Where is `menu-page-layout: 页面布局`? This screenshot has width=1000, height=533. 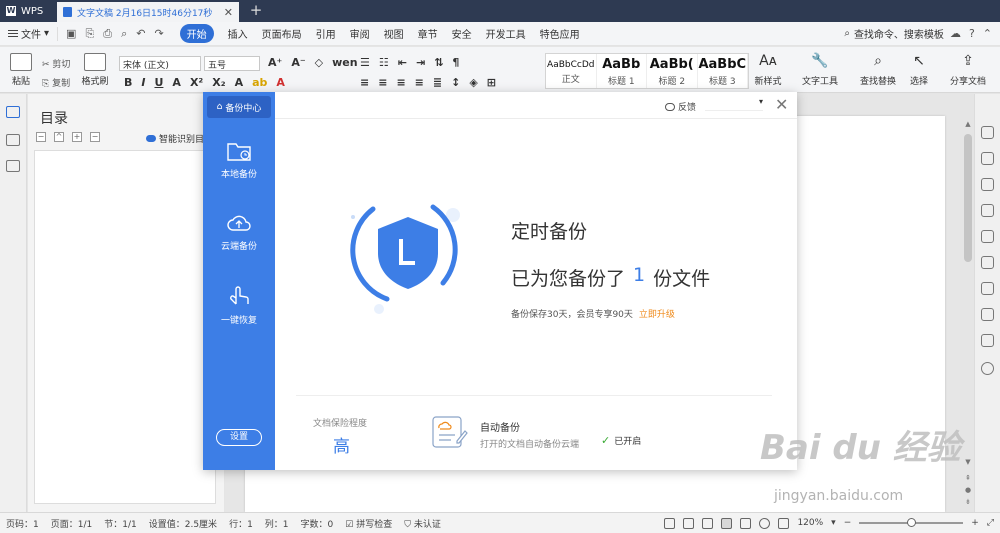 menu-page-layout: 页面布局 is located at coordinates (282, 33).